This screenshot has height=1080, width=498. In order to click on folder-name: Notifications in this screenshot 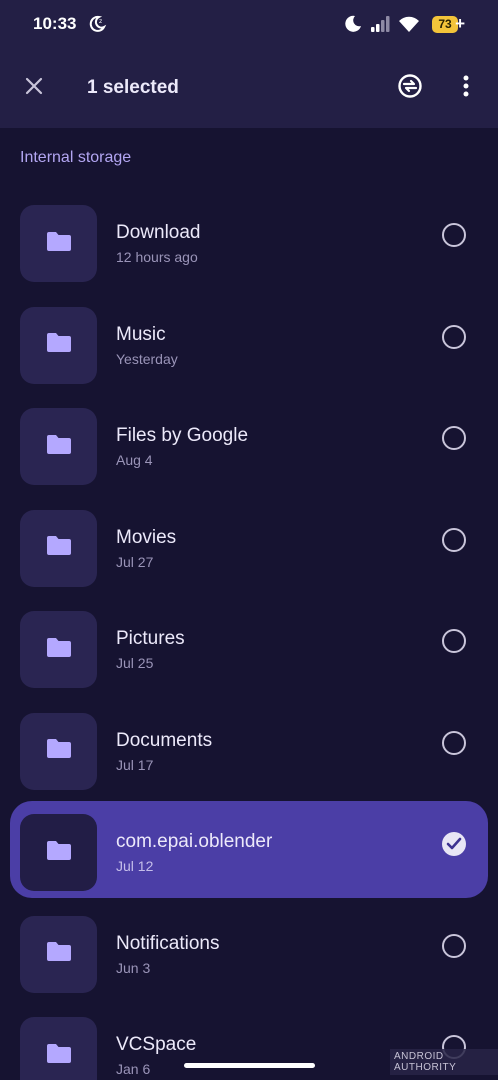, I will do `click(168, 943)`.